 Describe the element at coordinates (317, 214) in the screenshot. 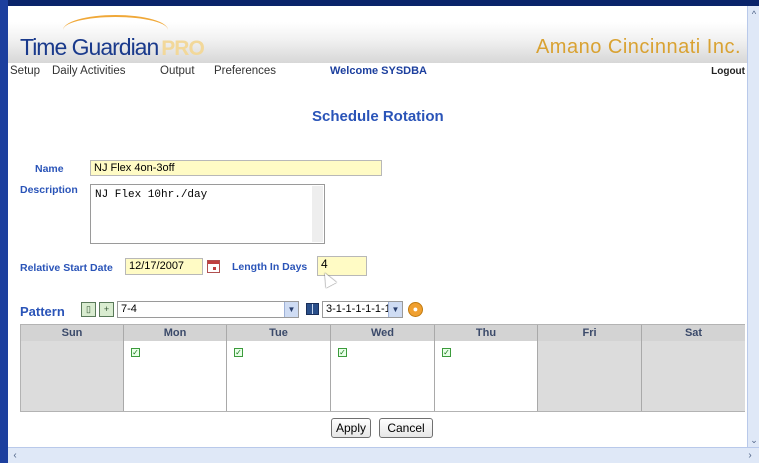

I see `description-scrollbar` at that location.